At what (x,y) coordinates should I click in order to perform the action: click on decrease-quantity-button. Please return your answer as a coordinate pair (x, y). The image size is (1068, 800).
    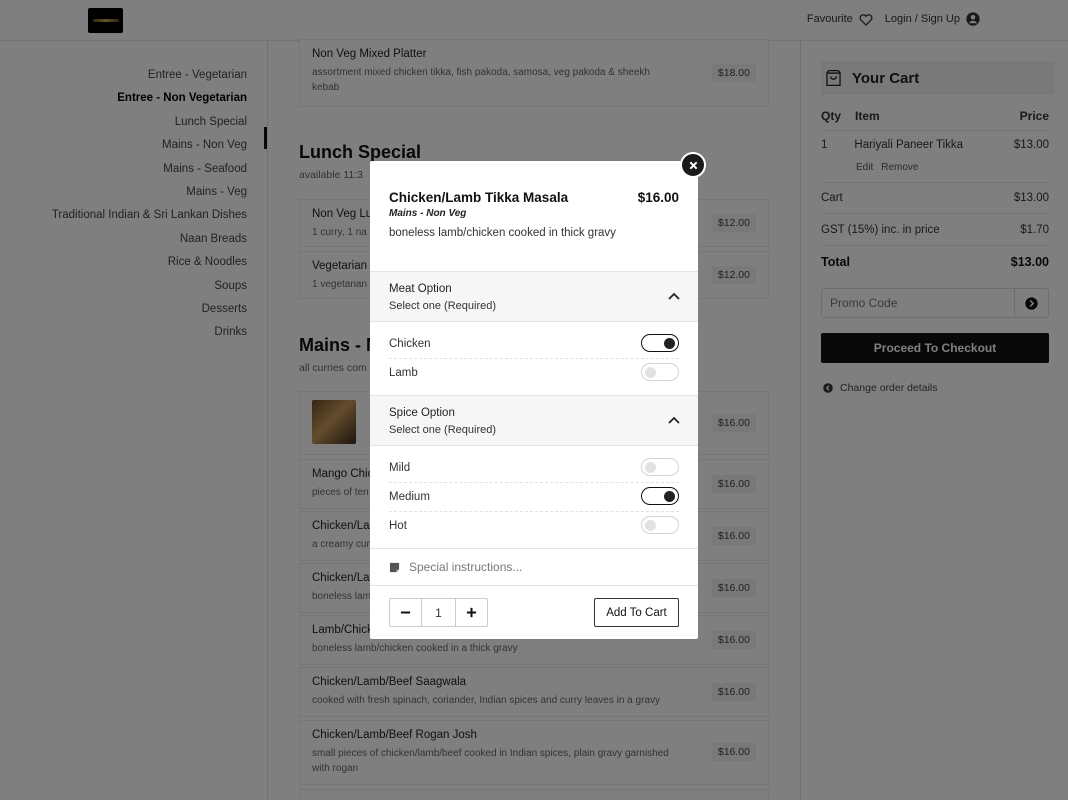
    Looking at the image, I should click on (405, 612).